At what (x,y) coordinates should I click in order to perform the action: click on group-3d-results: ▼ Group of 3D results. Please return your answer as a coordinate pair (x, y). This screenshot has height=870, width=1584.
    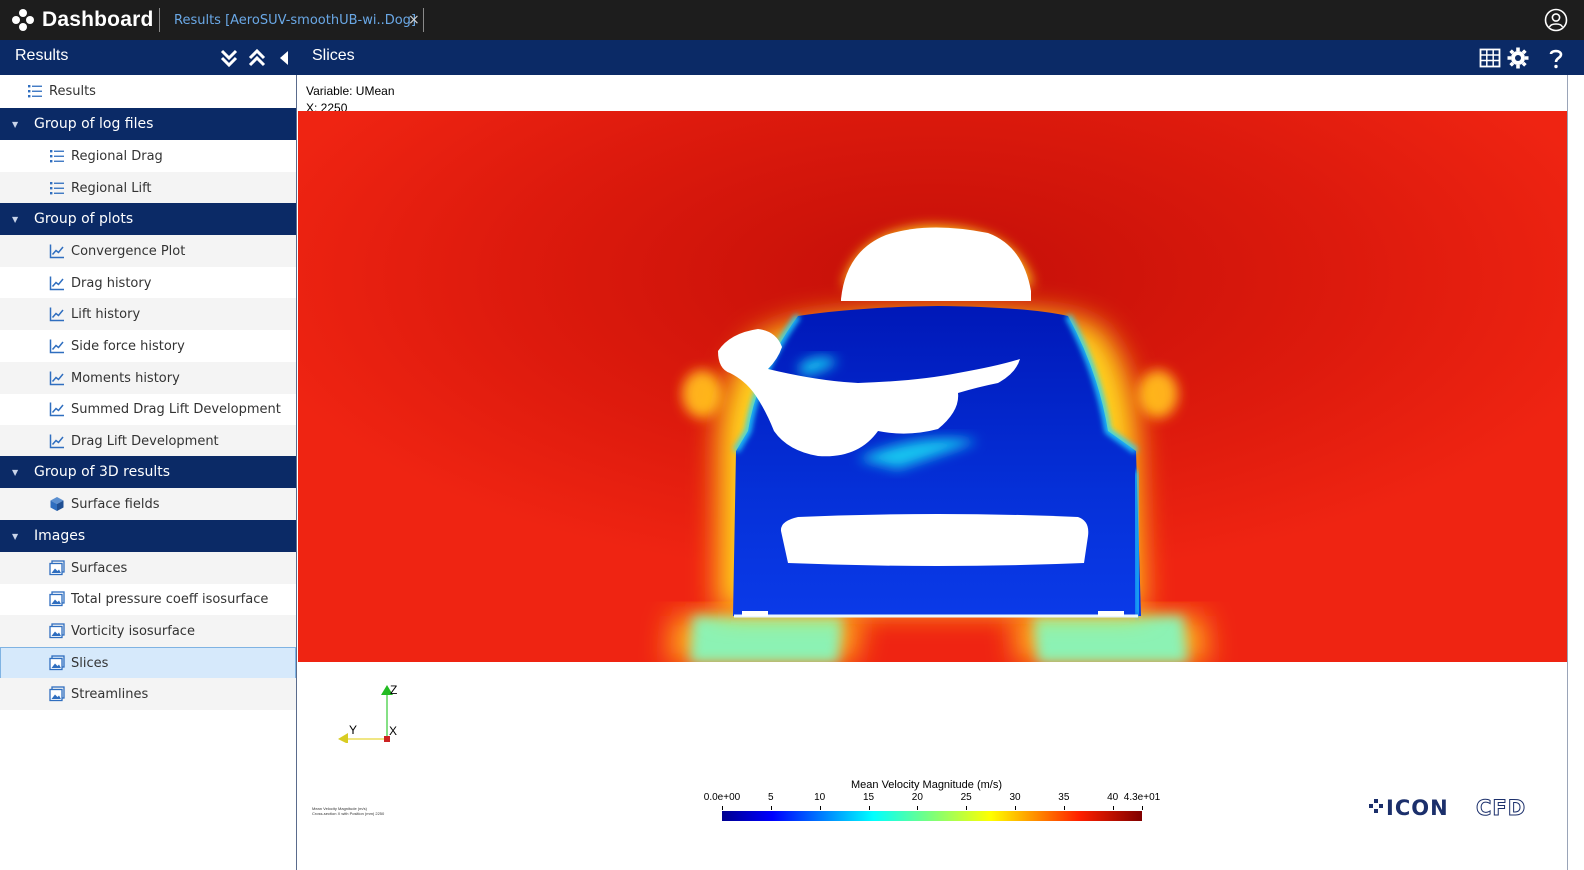
    Looking at the image, I should click on (148, 472).